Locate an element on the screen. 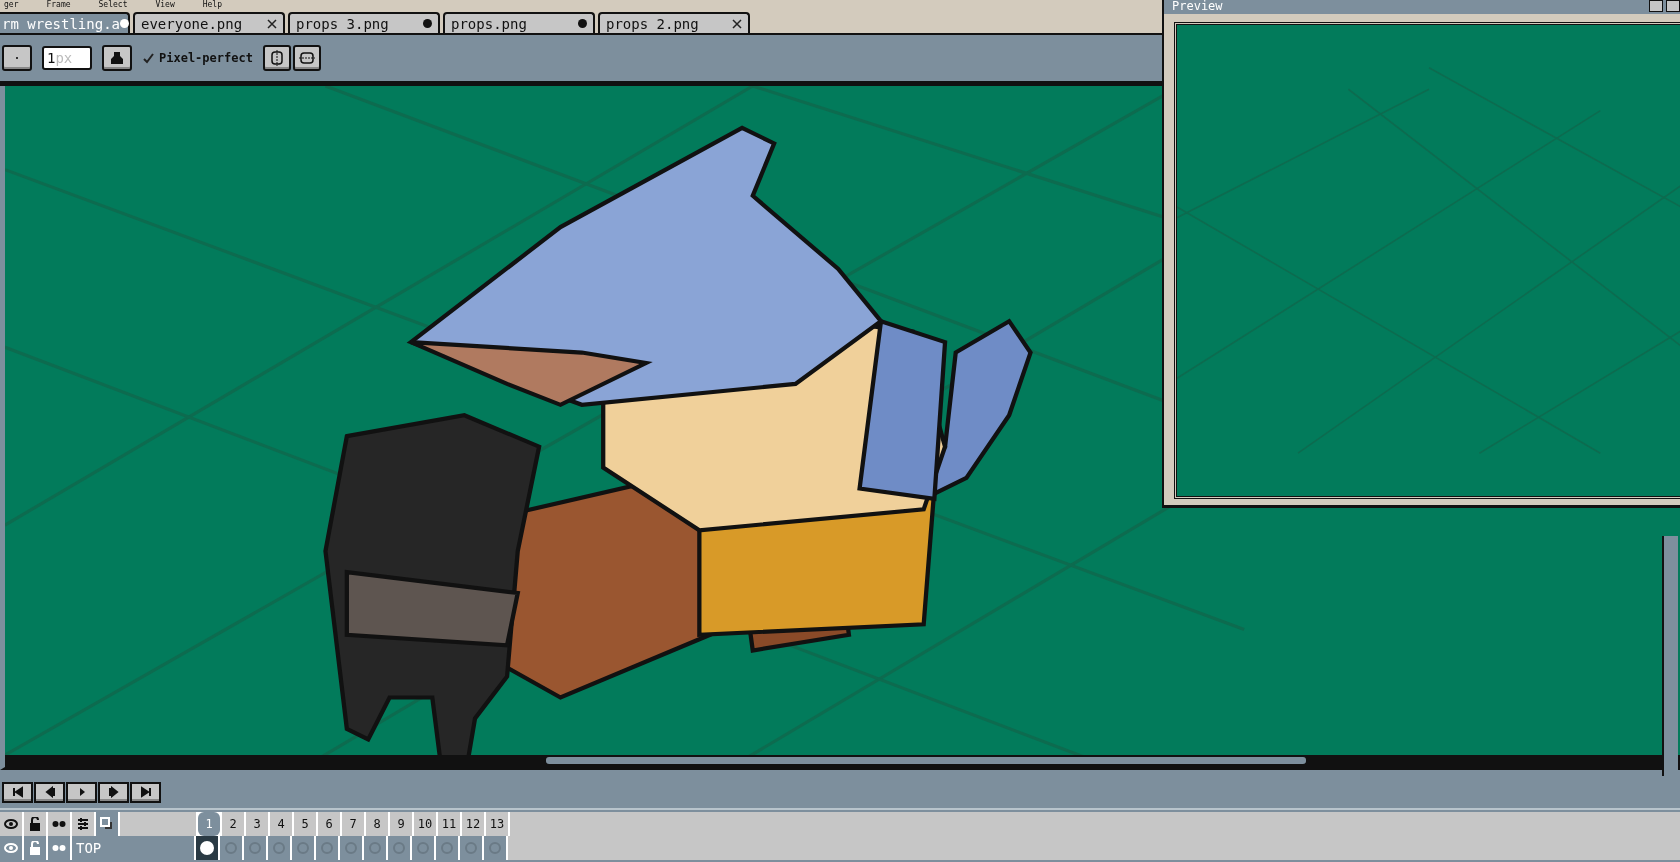  maximize-button is located at coordinates (1656, 6).